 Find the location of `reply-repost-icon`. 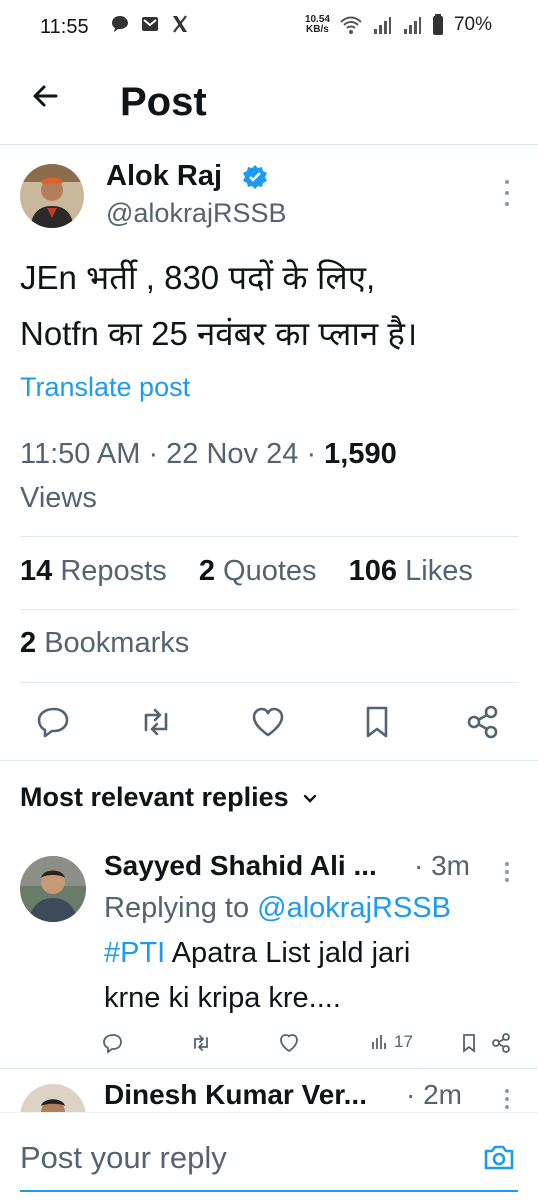

reply-repost-icon is located at coordinates (201, 1043).